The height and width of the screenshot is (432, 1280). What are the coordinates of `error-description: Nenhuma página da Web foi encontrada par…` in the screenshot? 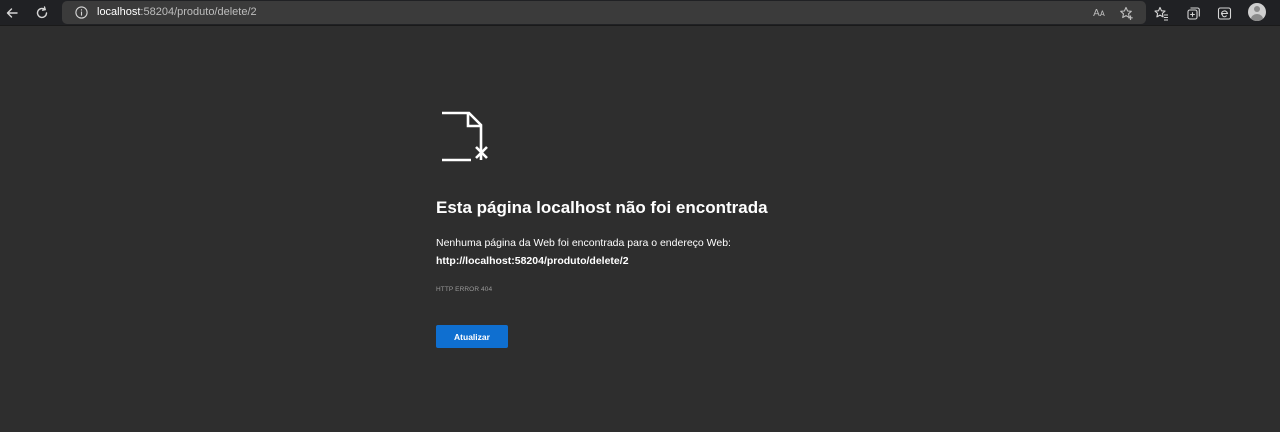 It's located at (583, 243).